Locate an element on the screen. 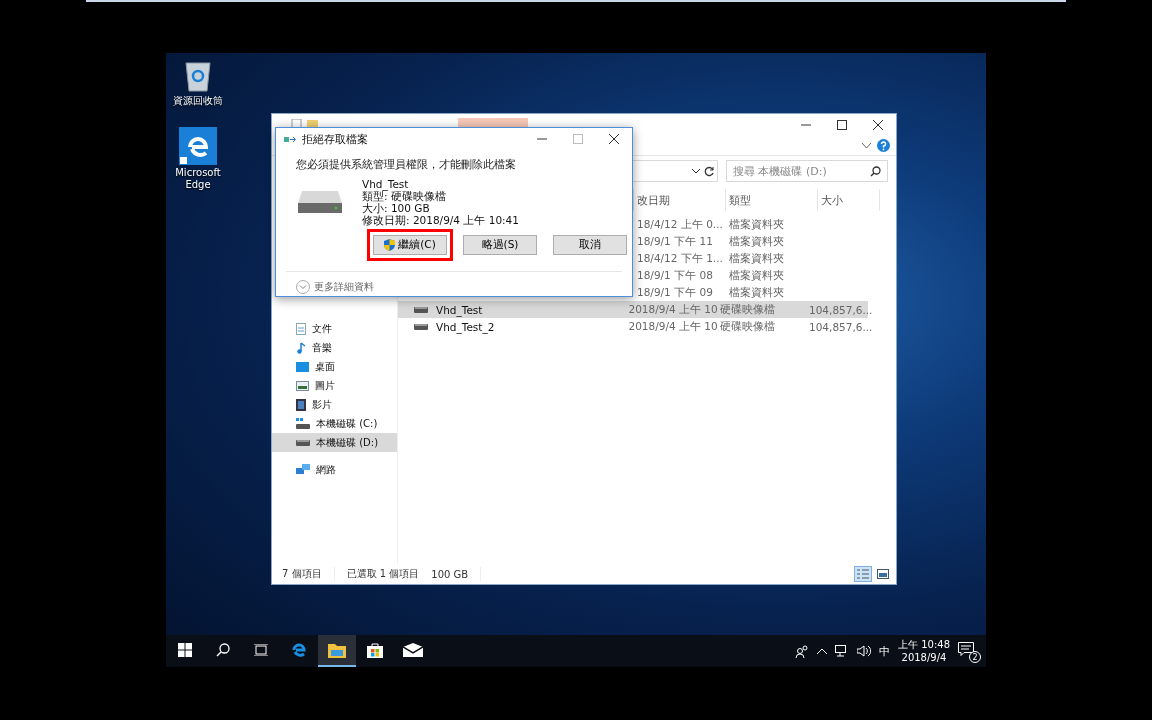 The height and width of the screenshot is (720, 1152). file-detail: 修改日期: 2018/9/4 上午 10:41 is located at coordinates (440, 220).